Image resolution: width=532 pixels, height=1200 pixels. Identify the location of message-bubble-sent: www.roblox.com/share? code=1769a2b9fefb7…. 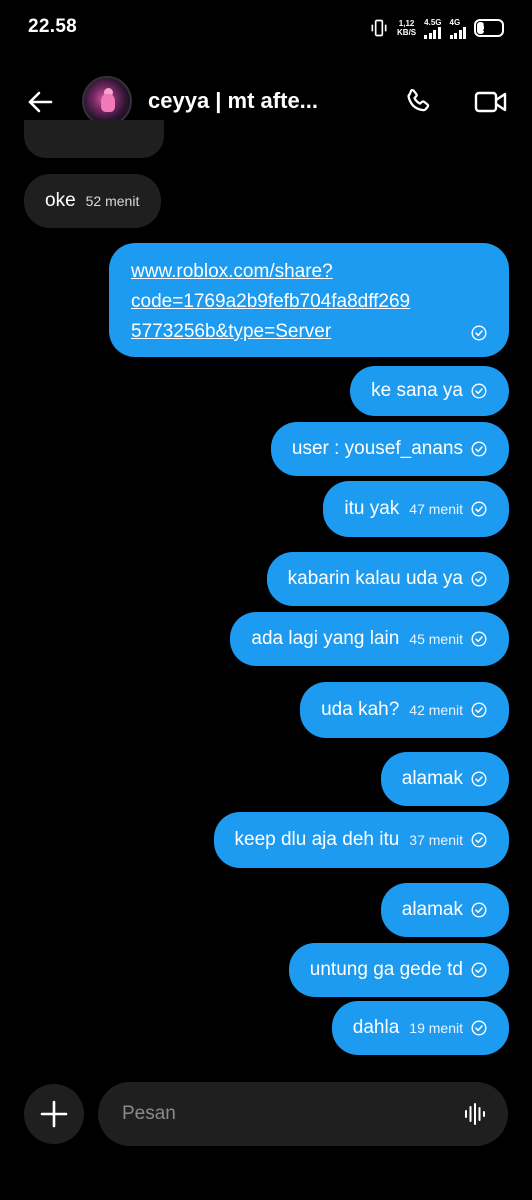
(309, 300).